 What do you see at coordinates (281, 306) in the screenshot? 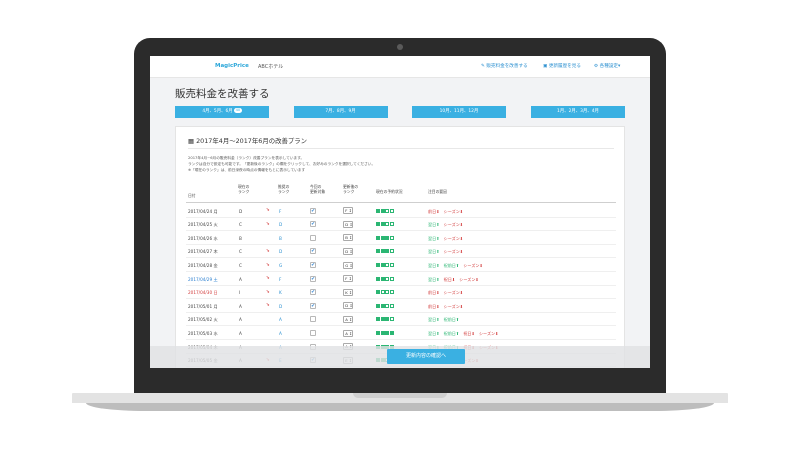
I see `row-recommended-rank: D` at bounding box center [281, 306].